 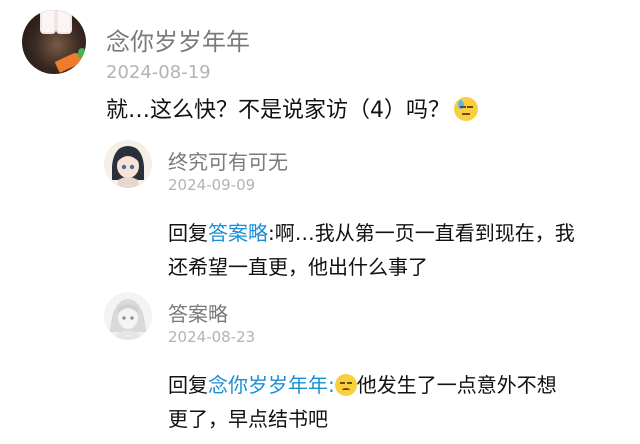 What do you see at coordinates (198, 312) in the screenshot?
I see `reply-username: 答案略` at bounding box center [198, 312].